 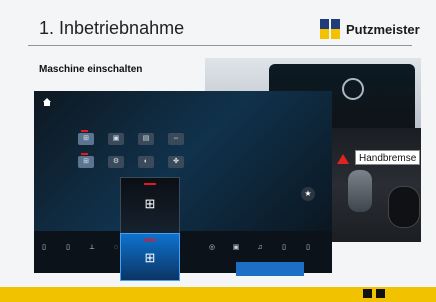 I want to click on axle-lock-button: ⊞, so click(x=86, y=162).